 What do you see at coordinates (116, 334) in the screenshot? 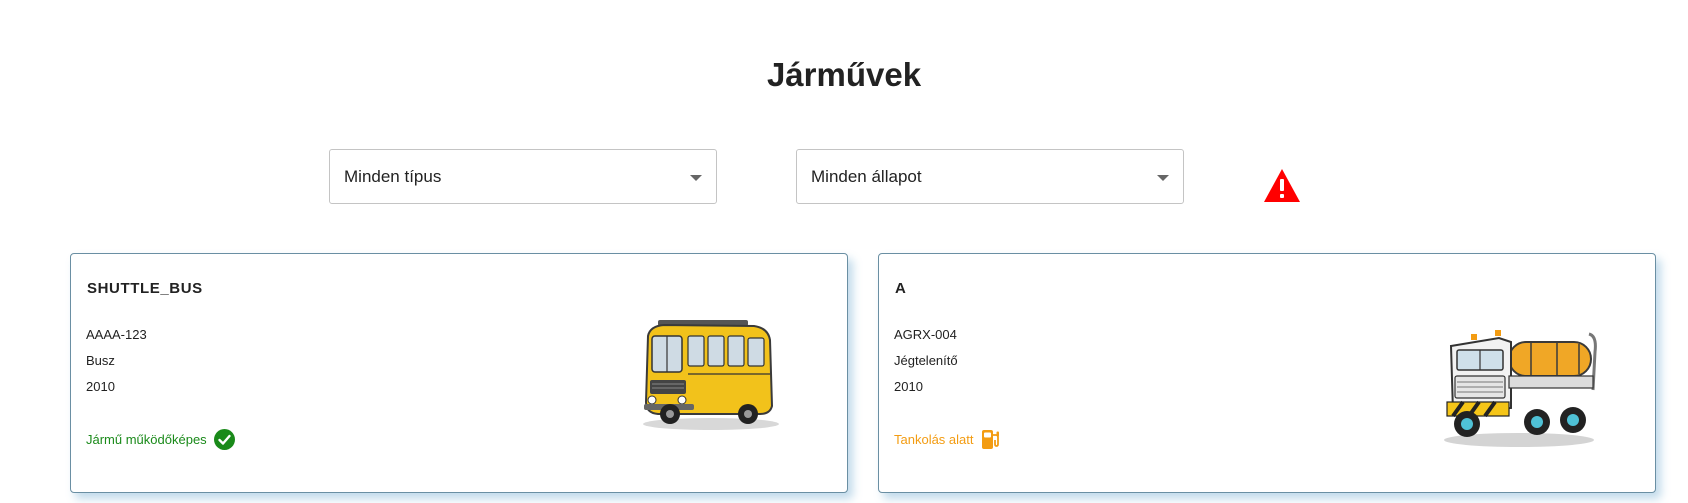
I see `vehicle-plate: AAAA-123` at bounding box center [116, 334].